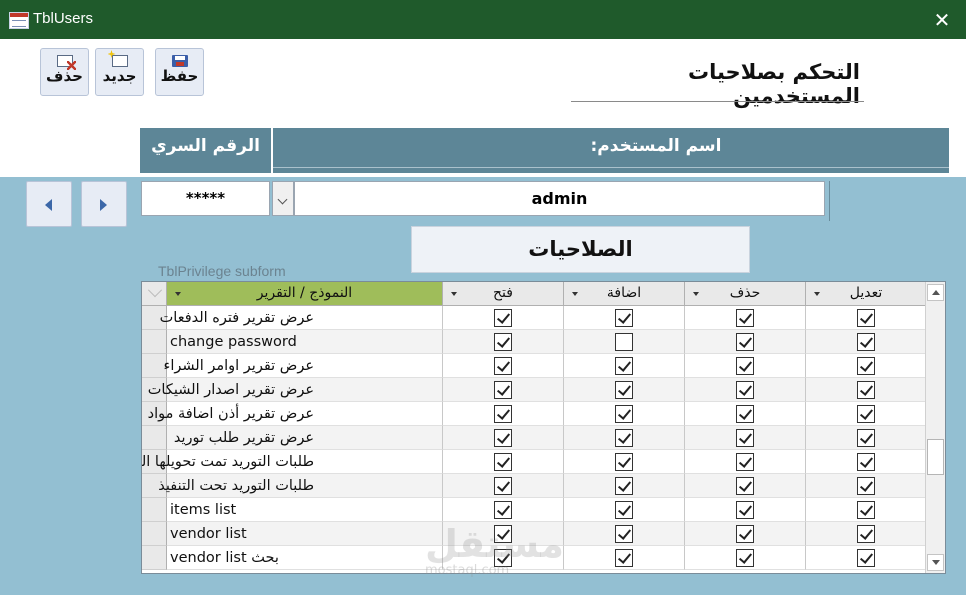 This screenshot has height=595, width=966. Describe the element at coordinates (205, 198) in the screenshot. I see `password-field: *****` at that location.